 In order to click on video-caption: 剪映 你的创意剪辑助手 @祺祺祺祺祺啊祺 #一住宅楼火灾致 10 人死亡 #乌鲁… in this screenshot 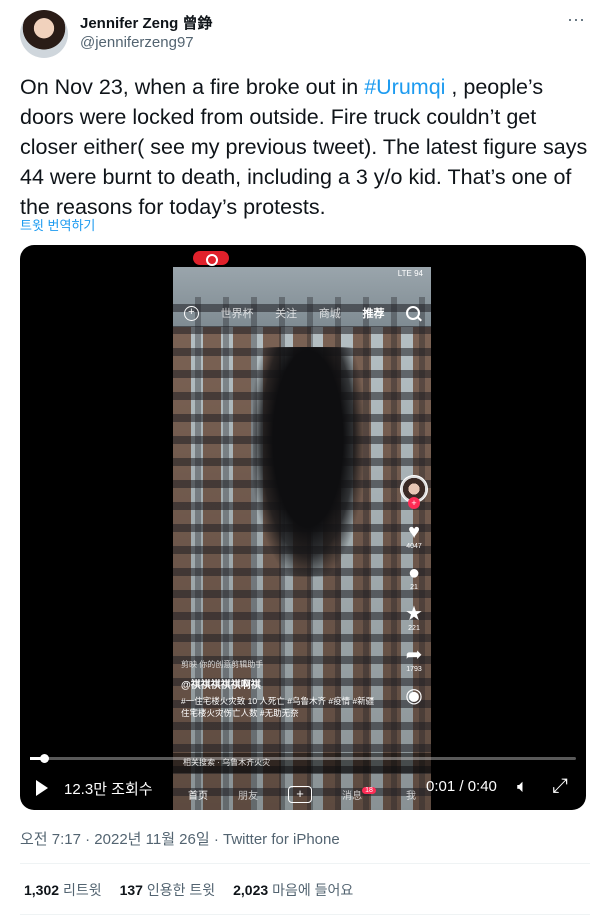, I will do `click(281, 689)`.